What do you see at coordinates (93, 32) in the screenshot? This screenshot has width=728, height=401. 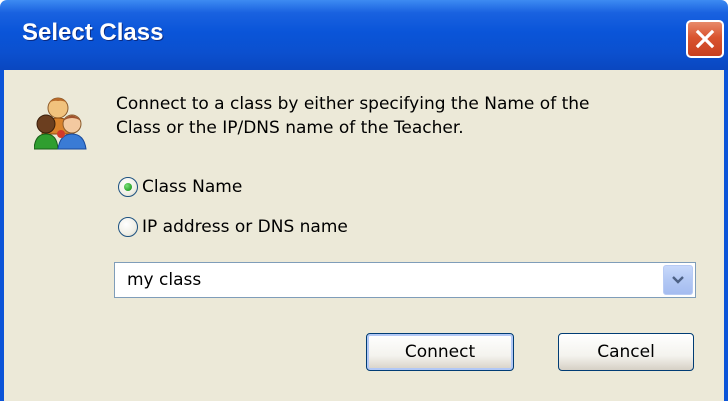 I see `window-title: Select Class` at bounding box center [93, 32].